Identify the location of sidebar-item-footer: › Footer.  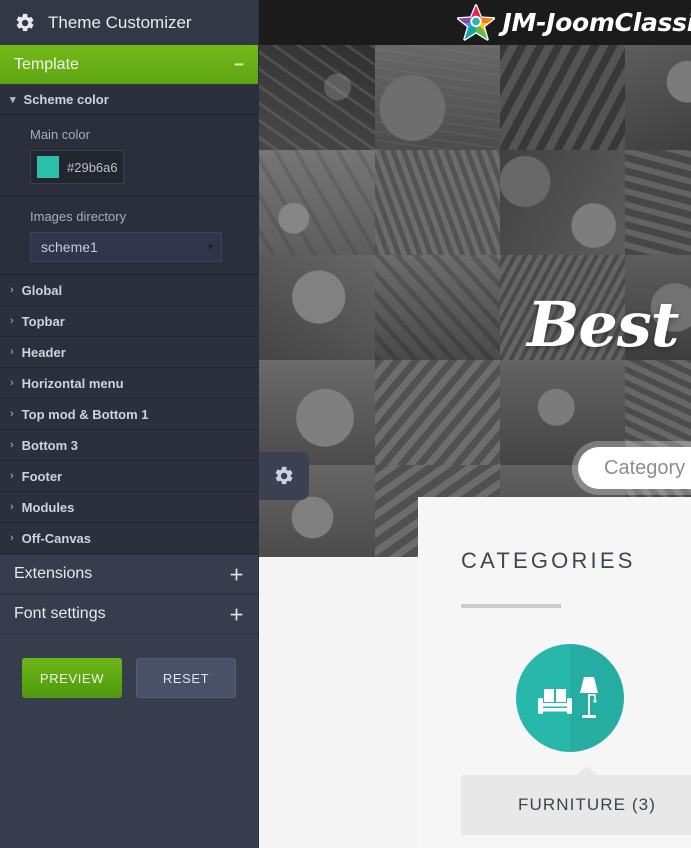
(129, 476).